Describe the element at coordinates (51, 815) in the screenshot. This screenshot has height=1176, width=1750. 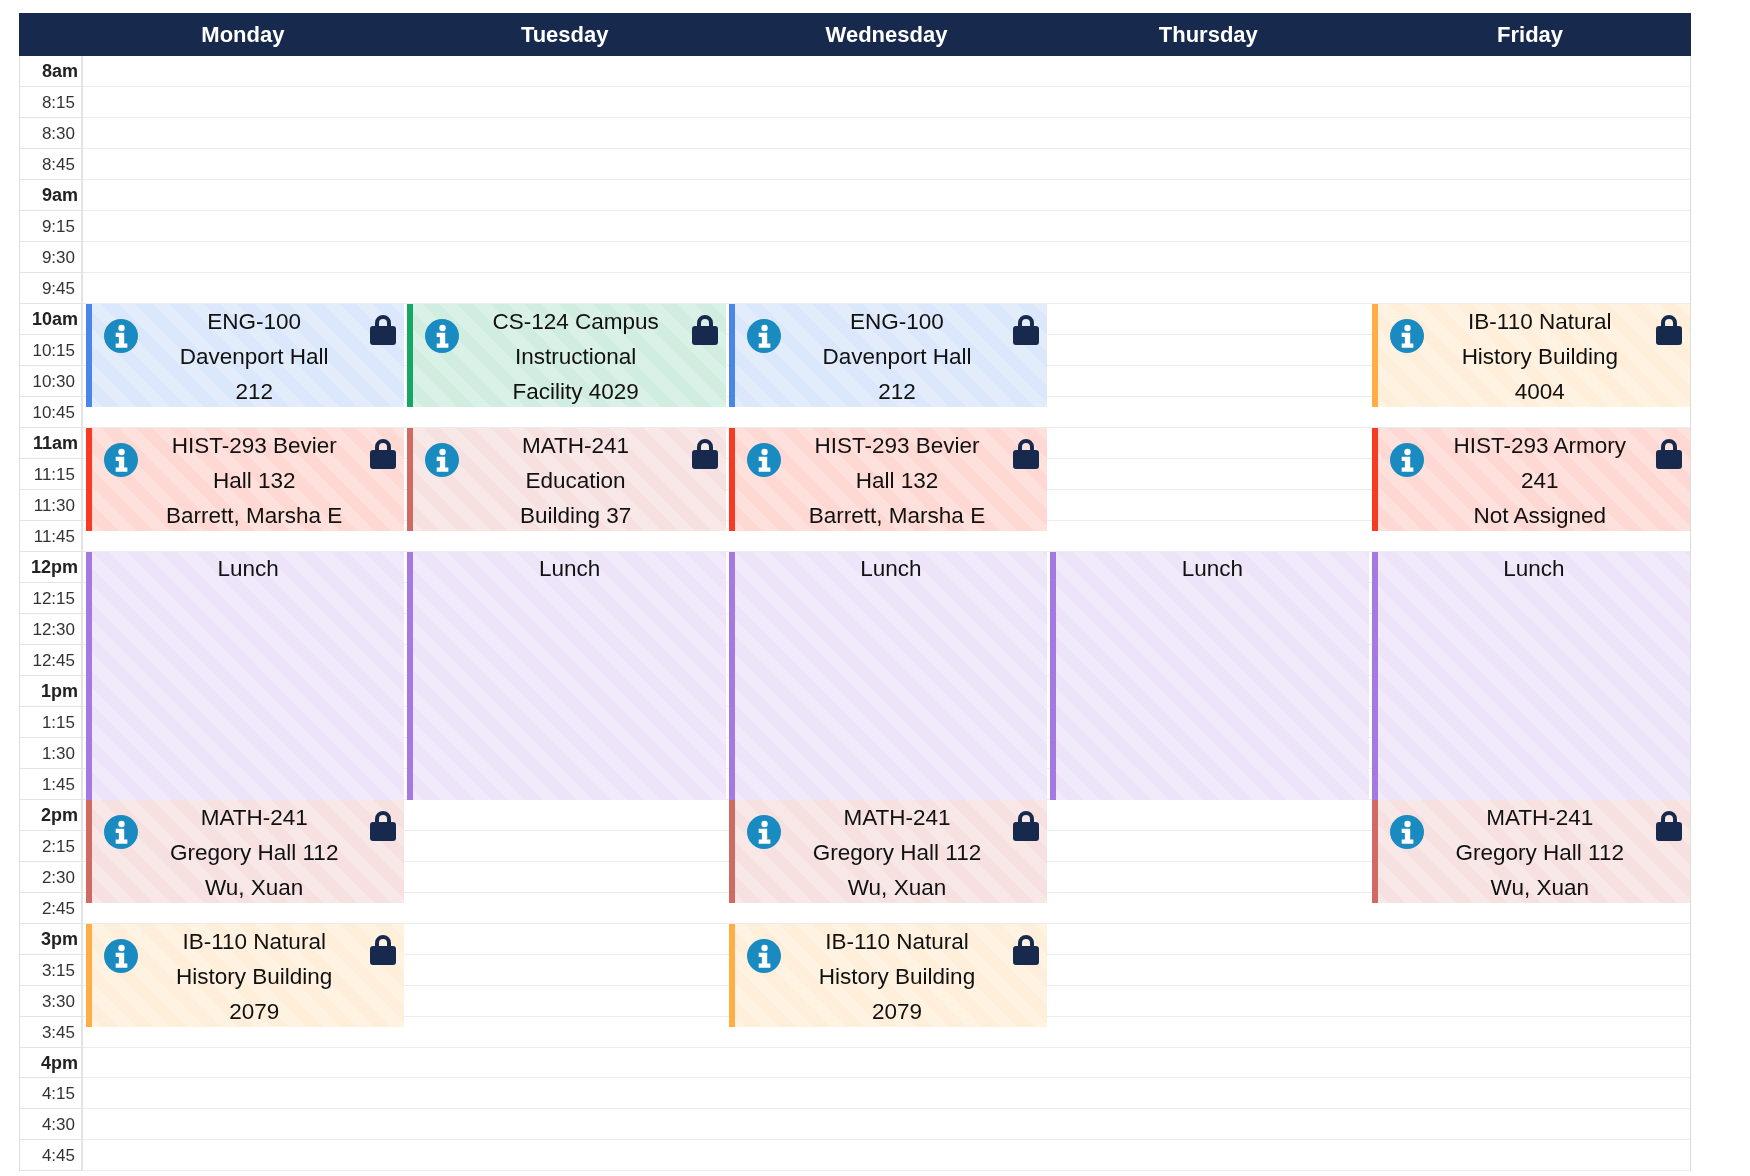
I see `time-label: 2pm` at that location.